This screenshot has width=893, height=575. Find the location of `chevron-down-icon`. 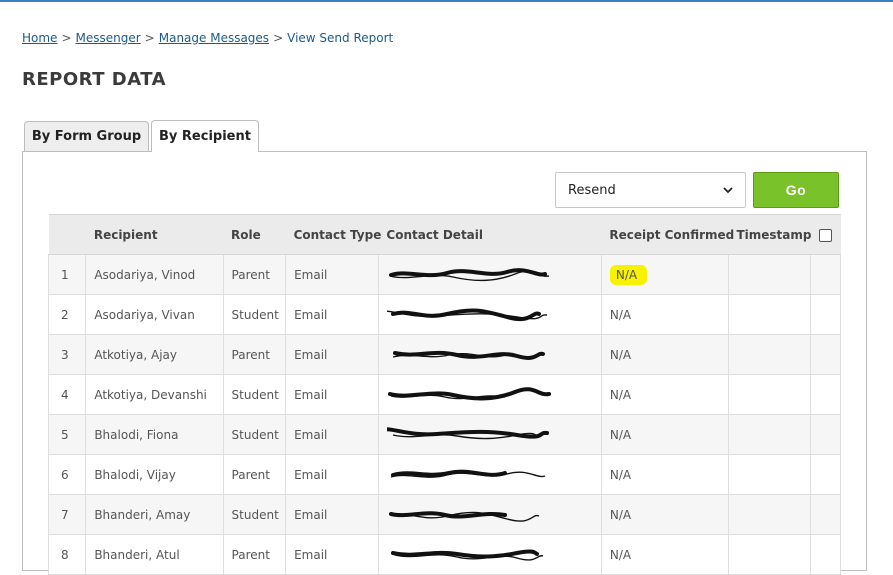

chevron-down-icon is located at coordinates (728, 190).